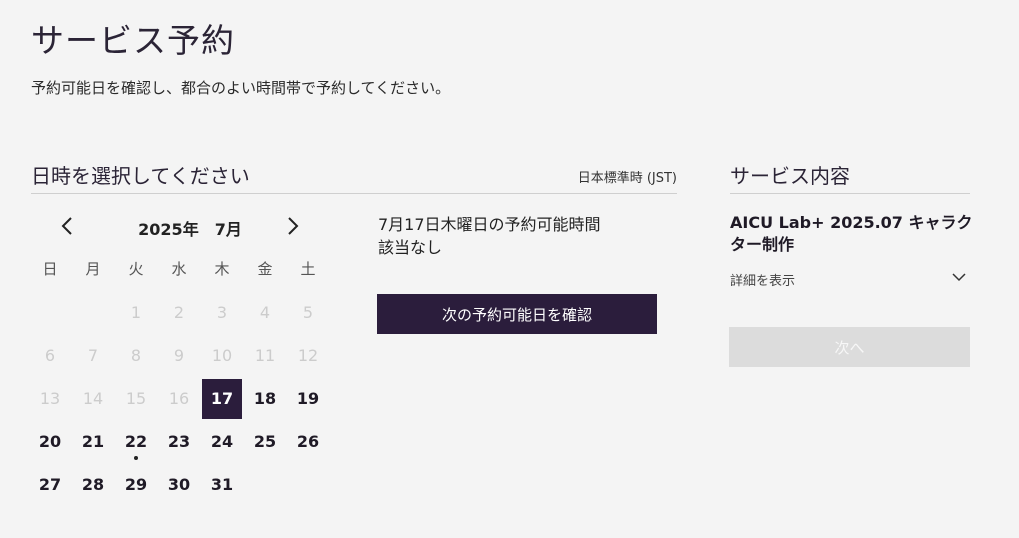 This screenshot has width=1019, height=538. I want to click on calendar-day-label: 7, so click(93, 355).